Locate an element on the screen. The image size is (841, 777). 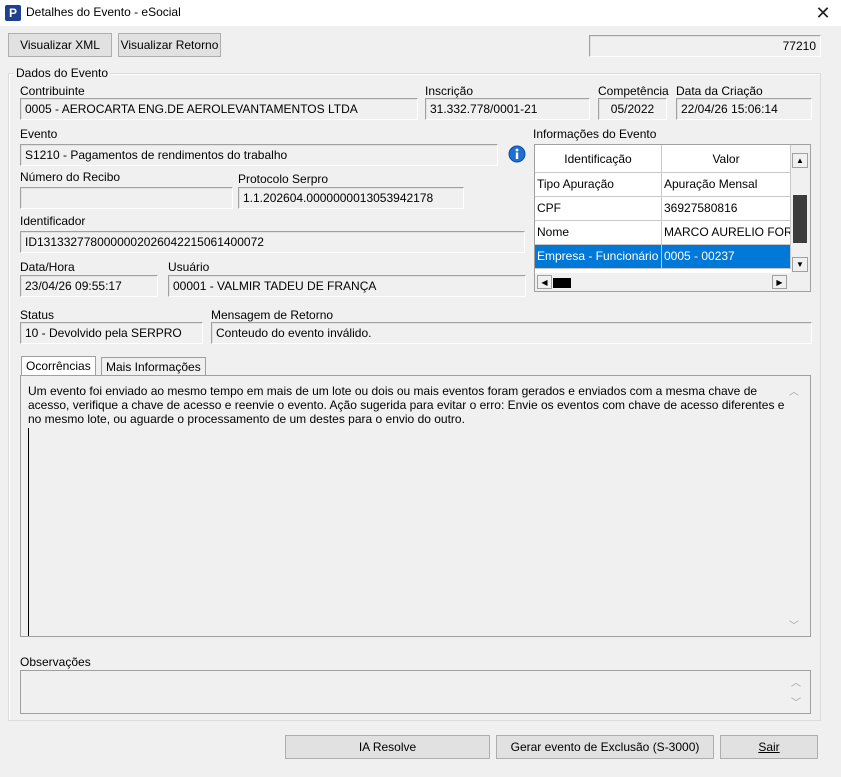
grid-cell-valor: 36927580816 is located at coordinates (726, 209).